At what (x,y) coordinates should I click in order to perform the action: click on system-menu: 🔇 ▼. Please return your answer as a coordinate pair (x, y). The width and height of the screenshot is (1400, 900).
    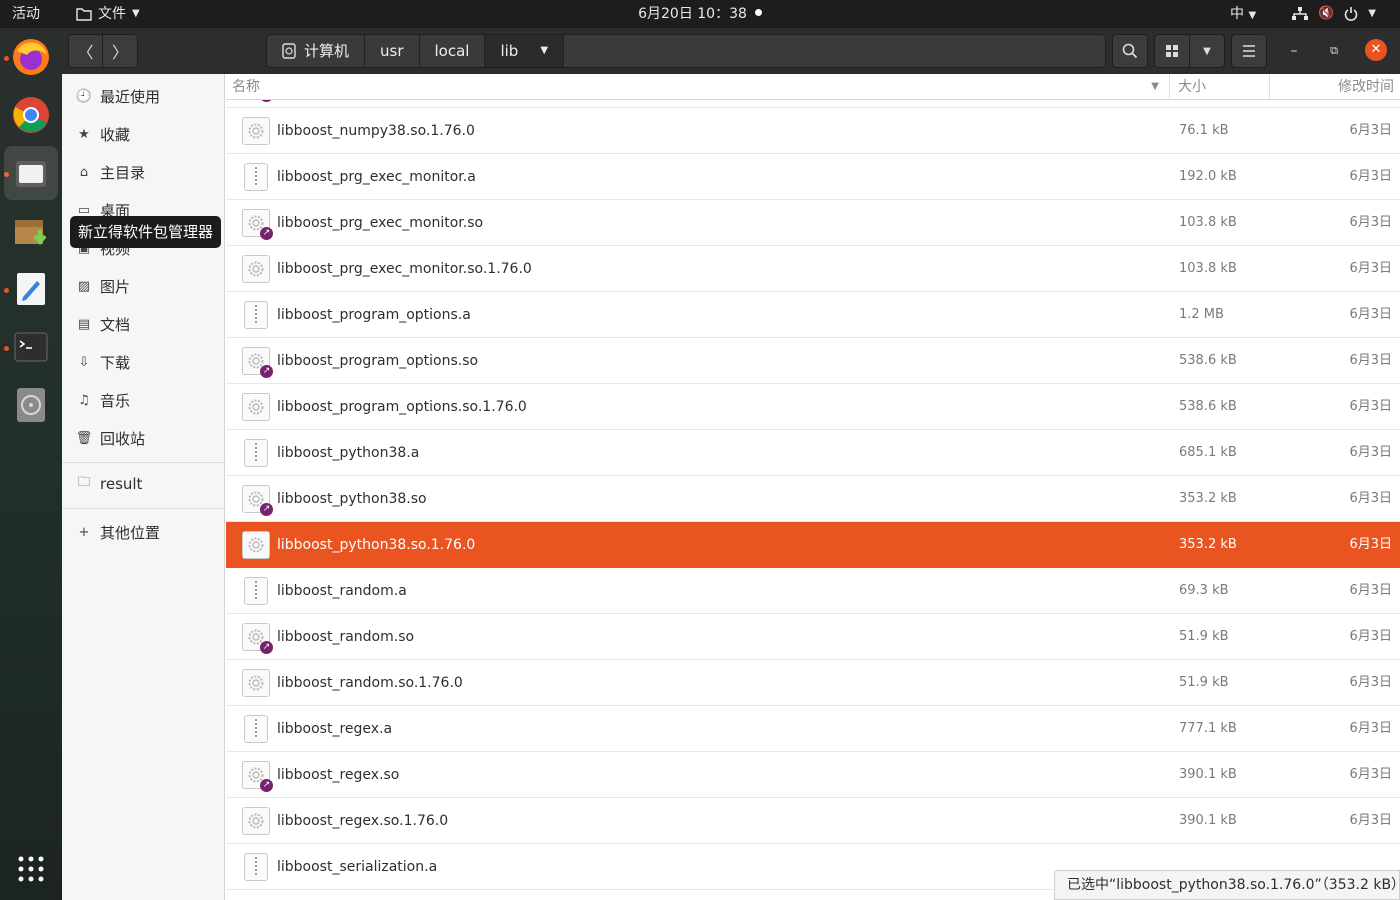
    Looking at the image, I should click on (1334, 14).